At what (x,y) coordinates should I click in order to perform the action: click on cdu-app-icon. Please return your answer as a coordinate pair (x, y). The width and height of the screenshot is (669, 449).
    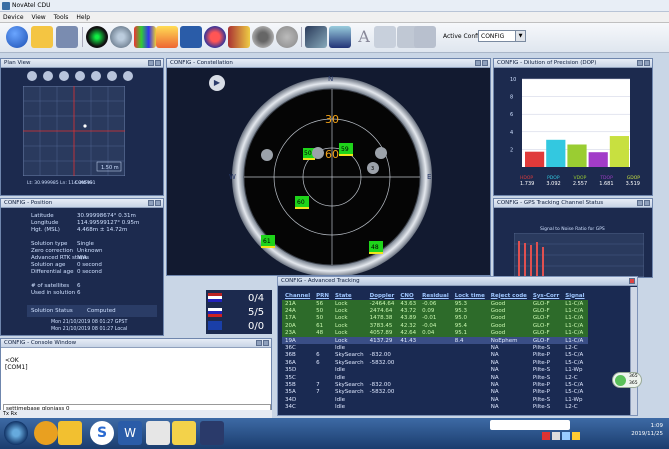
    Looking at the image, I should click on (212, 433).